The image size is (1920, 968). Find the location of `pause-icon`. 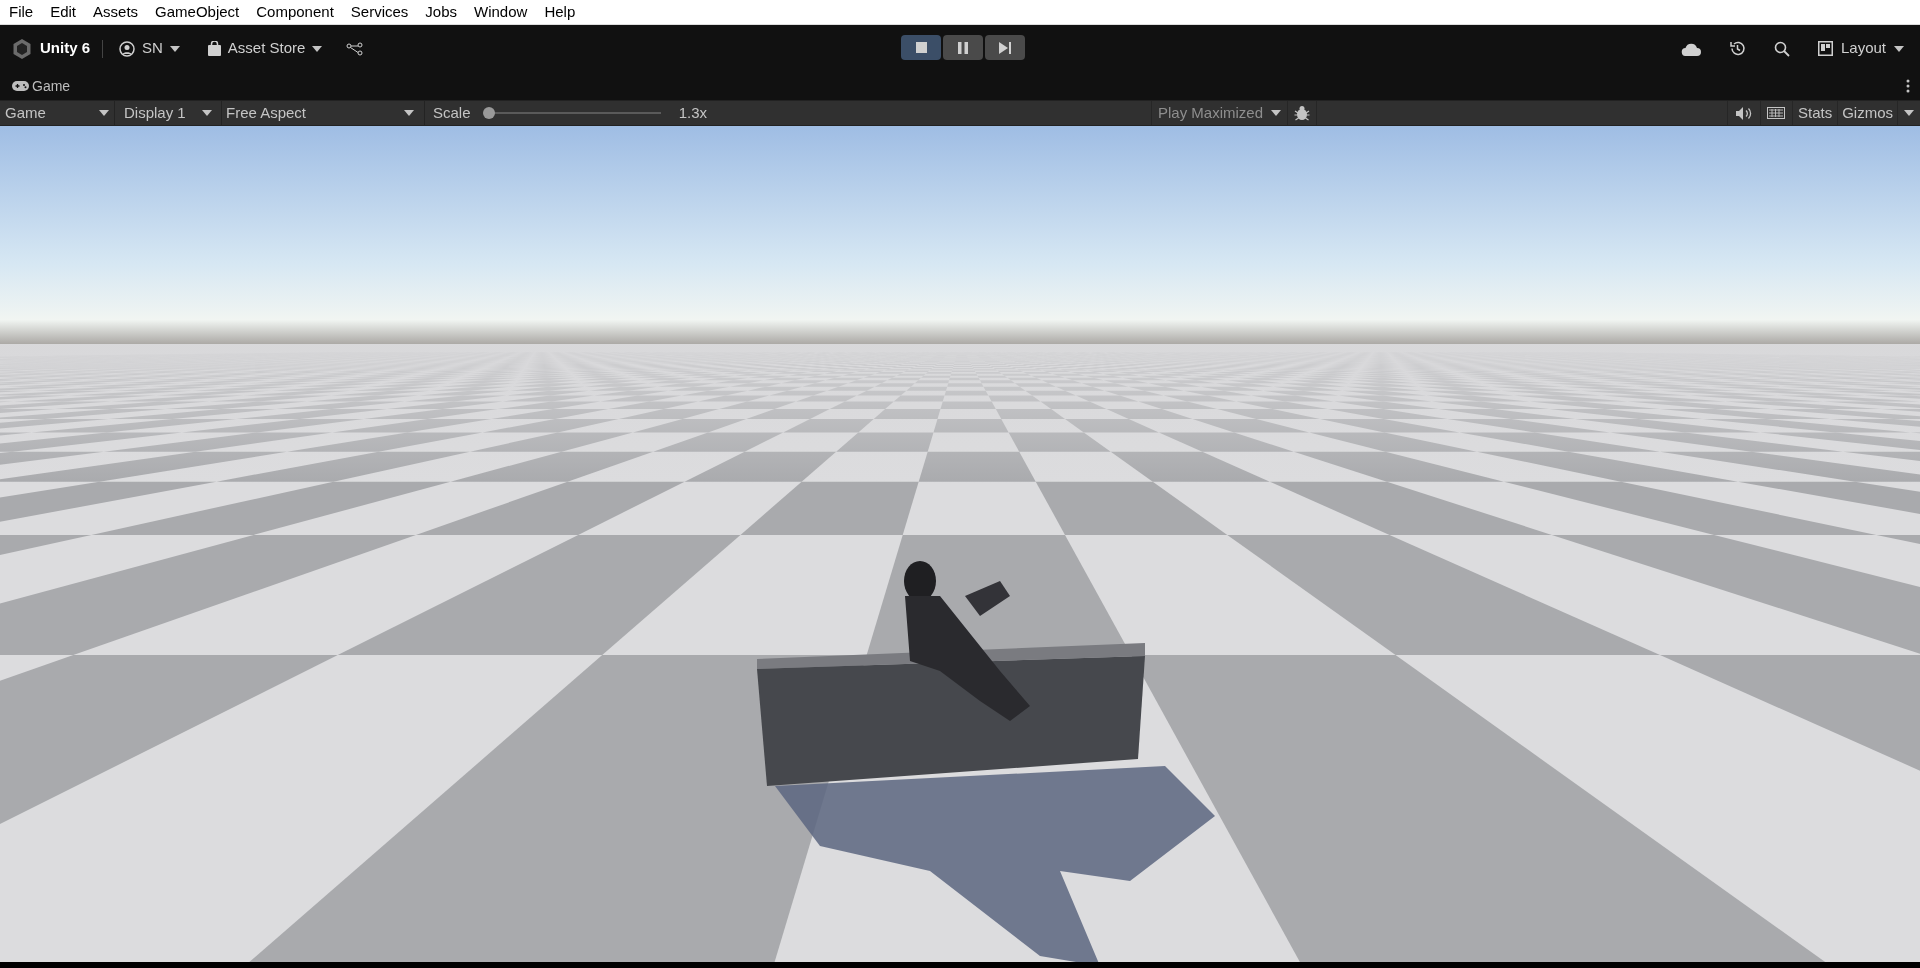

pause-icon is located at coordinates (963, 47).